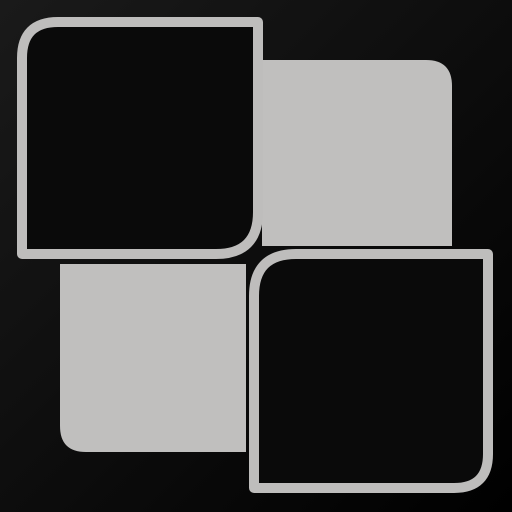 The height and width of the screenshot is (512, 512). Describe the element at coordinates (153, 358) in the screenshot. I see `tile-bottom-left` at that location.